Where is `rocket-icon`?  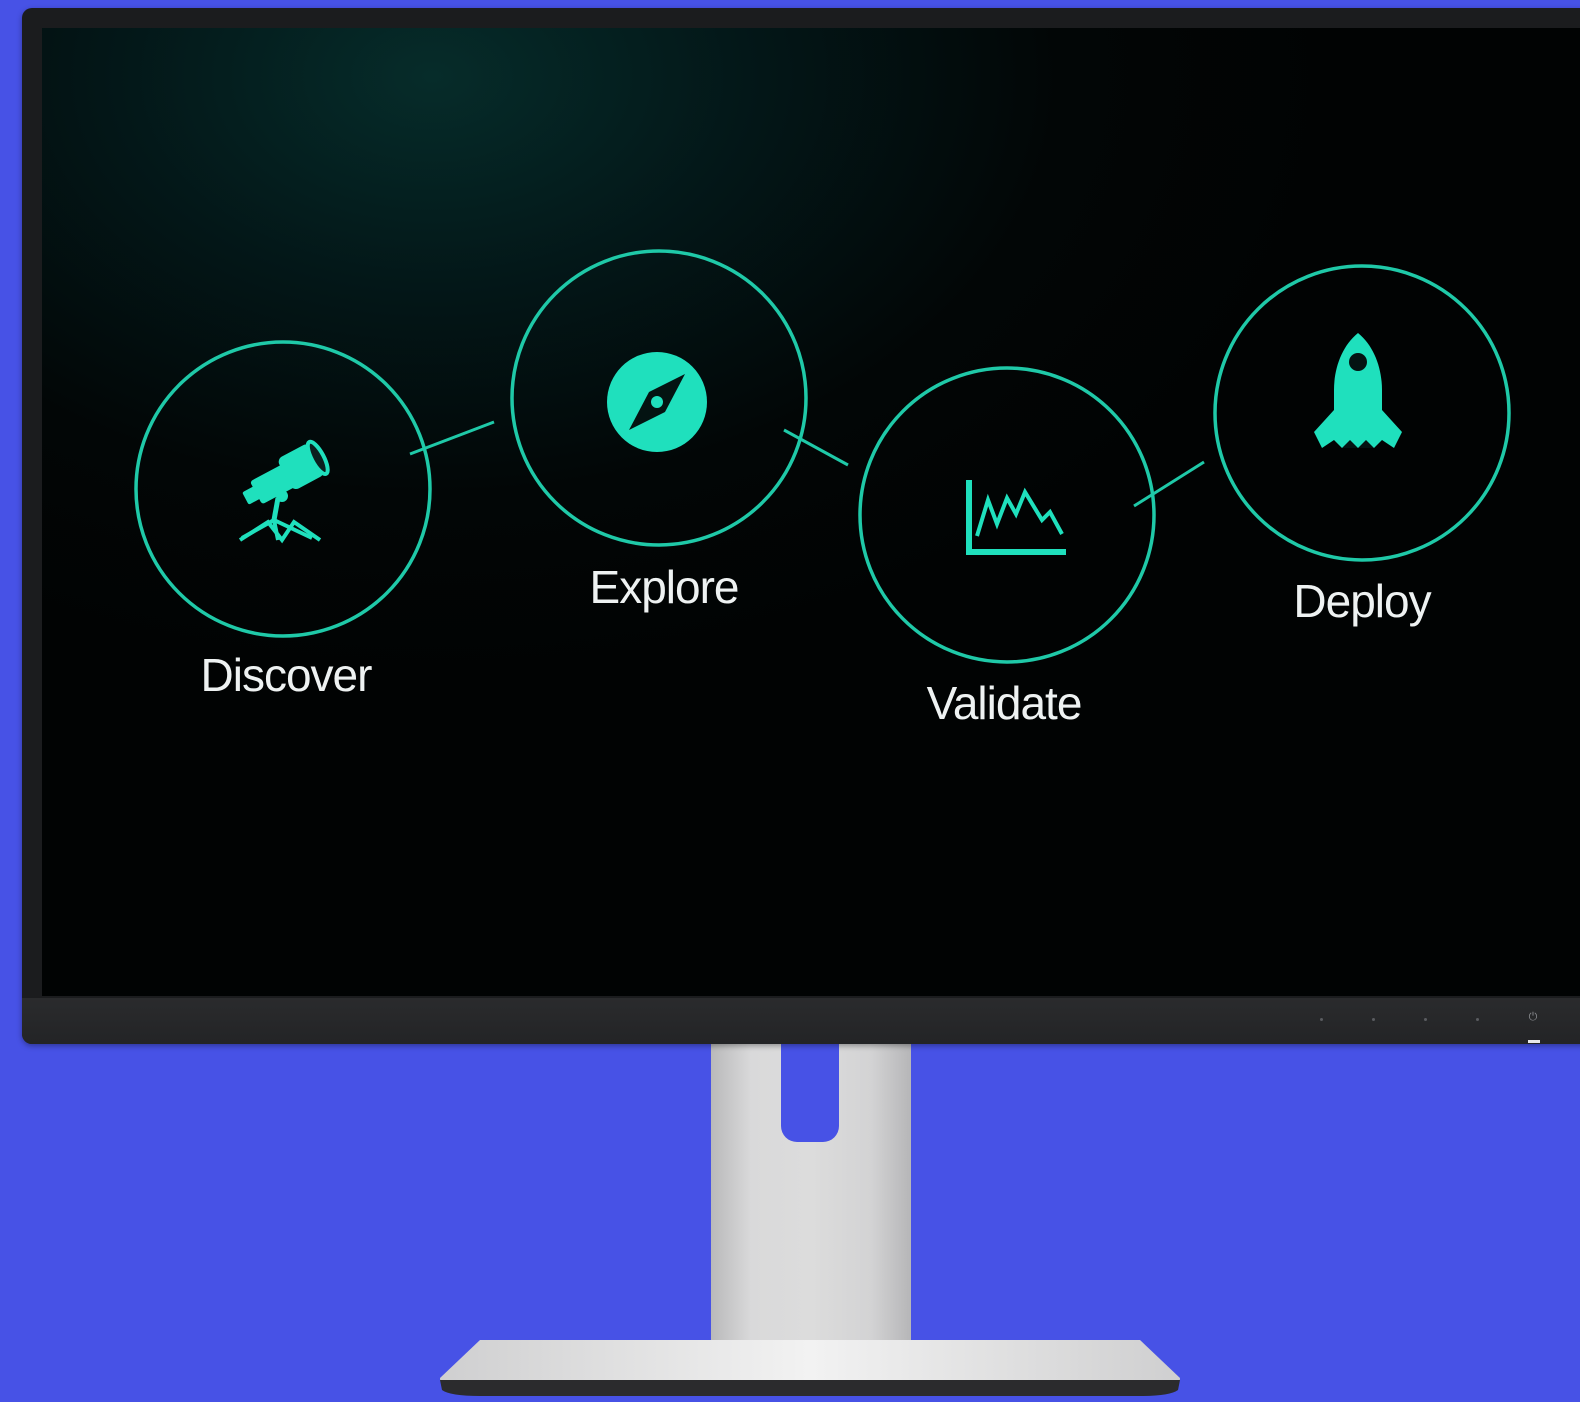 rocket-icon is located at coordinates (1358, 390).